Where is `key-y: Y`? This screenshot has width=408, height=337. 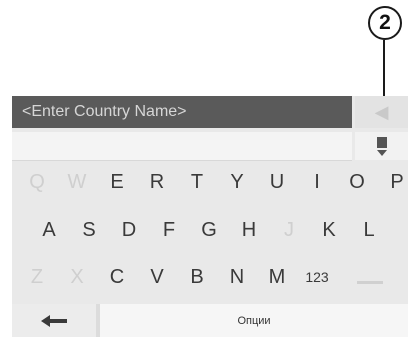 key-y: Y is located at coordinates (237, 182).